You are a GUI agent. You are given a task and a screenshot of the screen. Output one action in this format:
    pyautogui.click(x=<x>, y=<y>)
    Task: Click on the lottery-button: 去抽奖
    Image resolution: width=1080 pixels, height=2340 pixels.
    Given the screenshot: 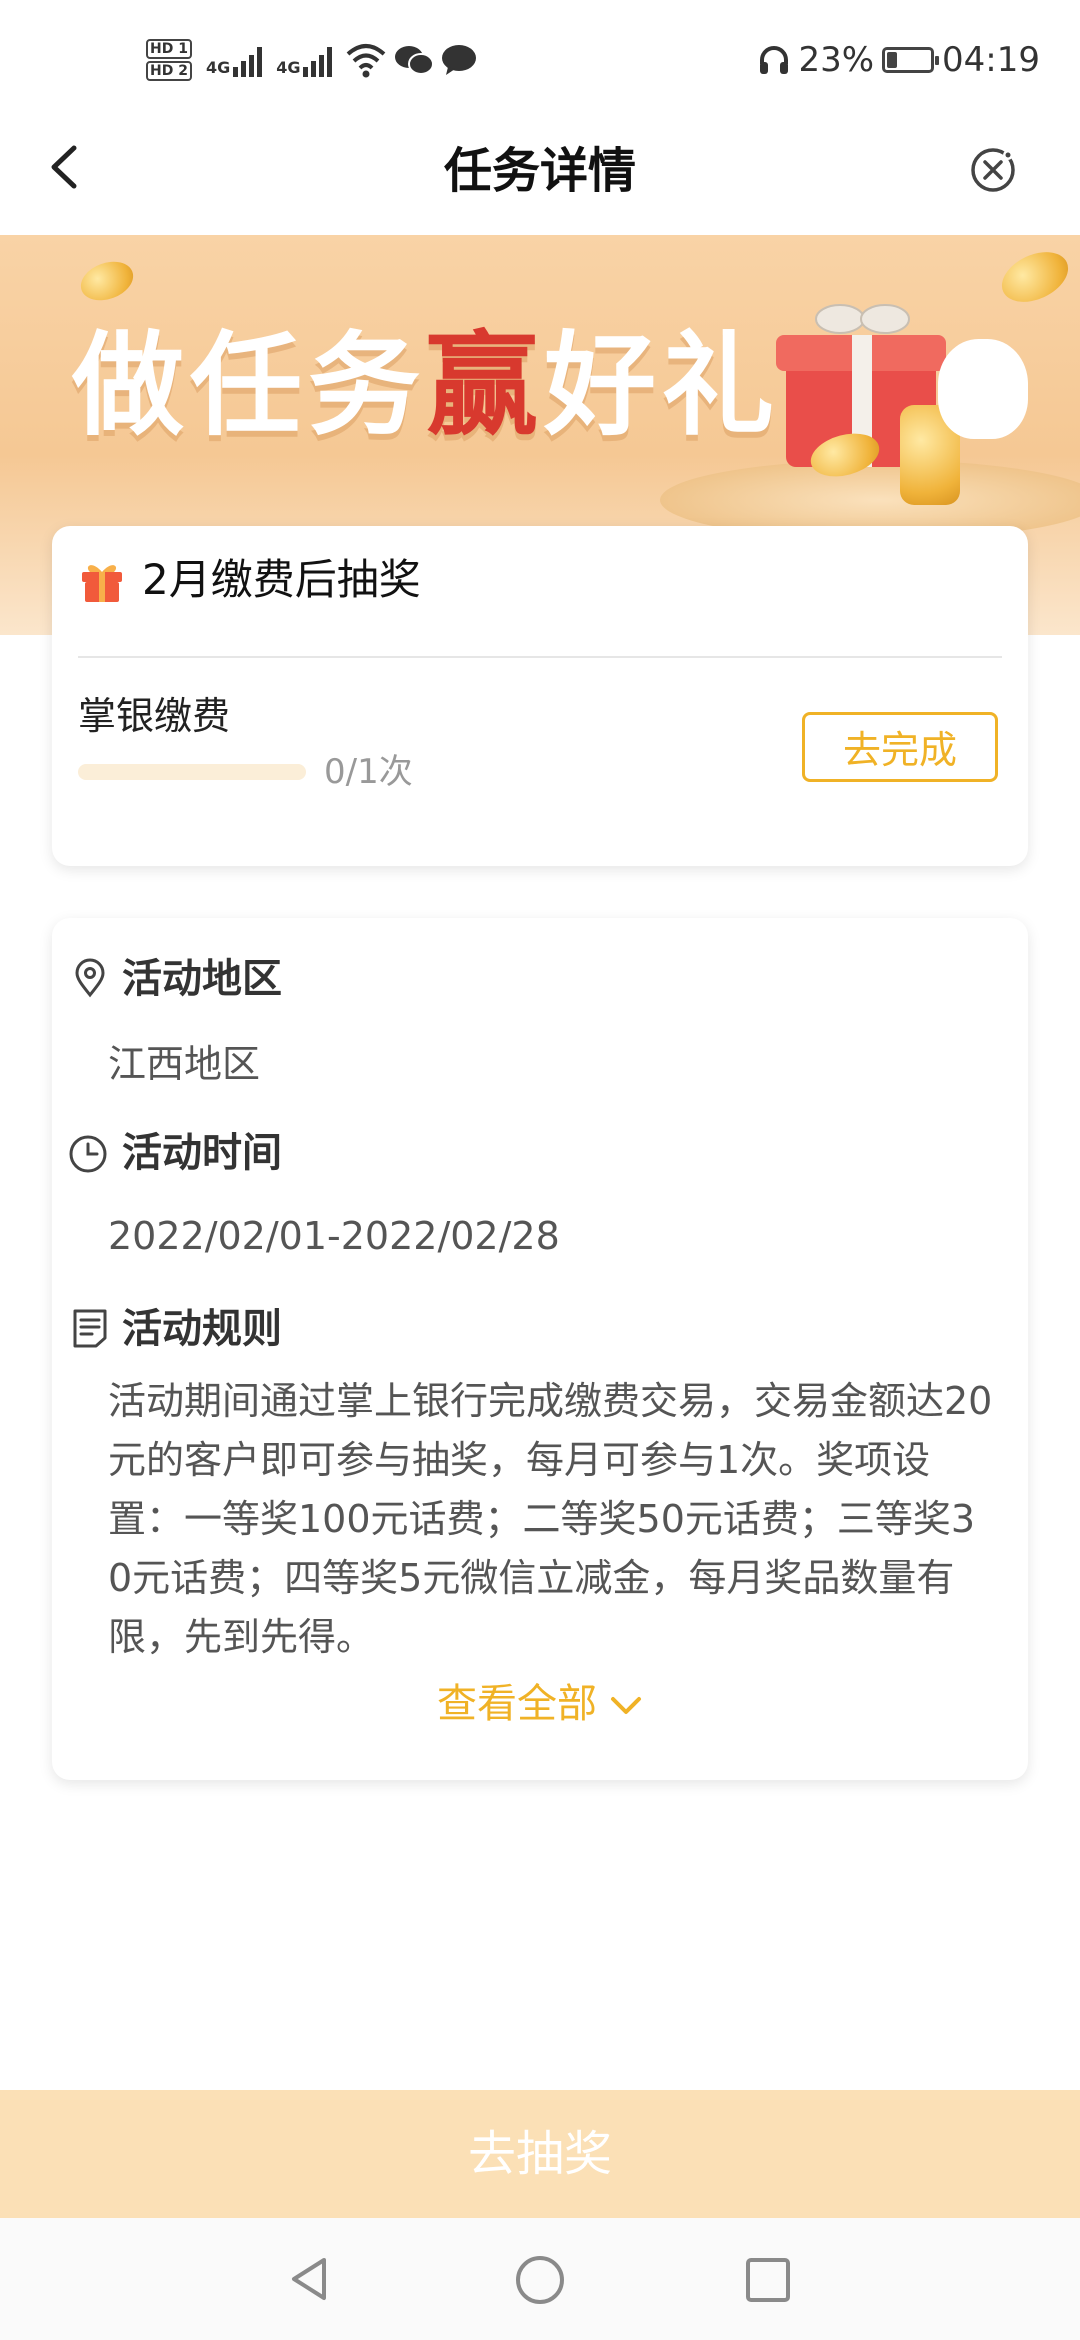 What is the action you would take?
    pyautogui.click(x=540, y=2154)
    